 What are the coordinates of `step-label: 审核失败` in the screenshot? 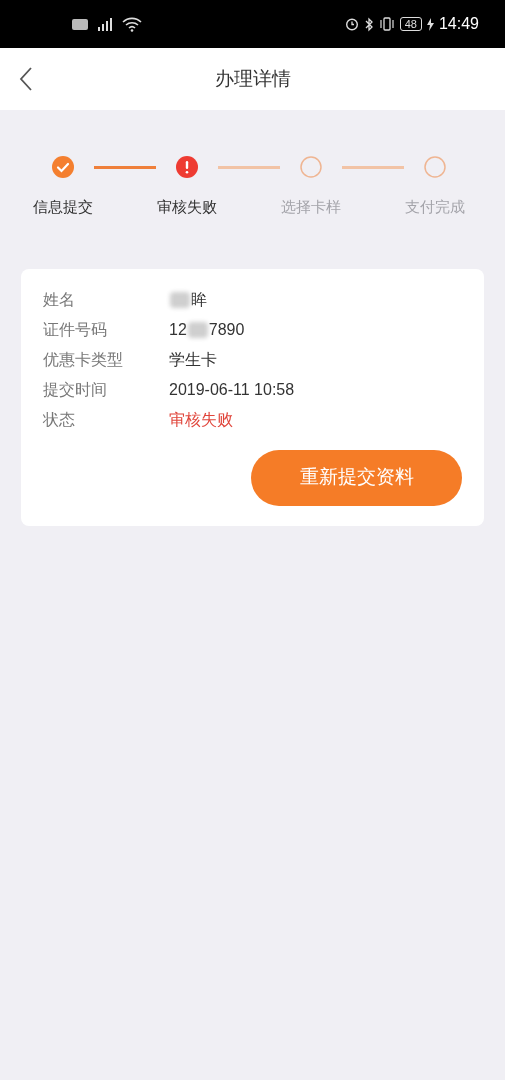 It's located at (187, 207).